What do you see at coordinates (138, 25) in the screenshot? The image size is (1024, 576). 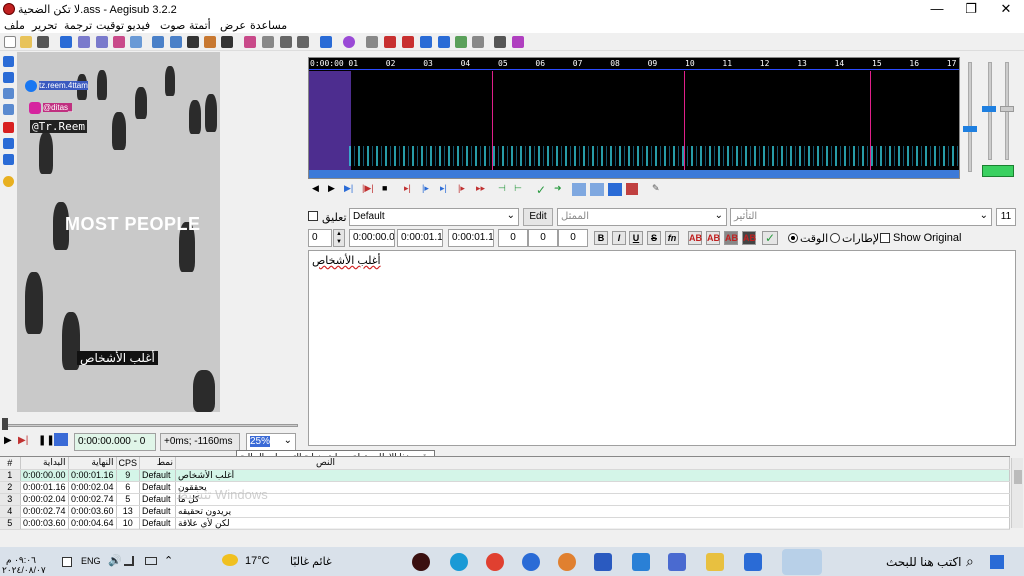 I see `menu-video: فيديو` at bounding box center [138, 25].